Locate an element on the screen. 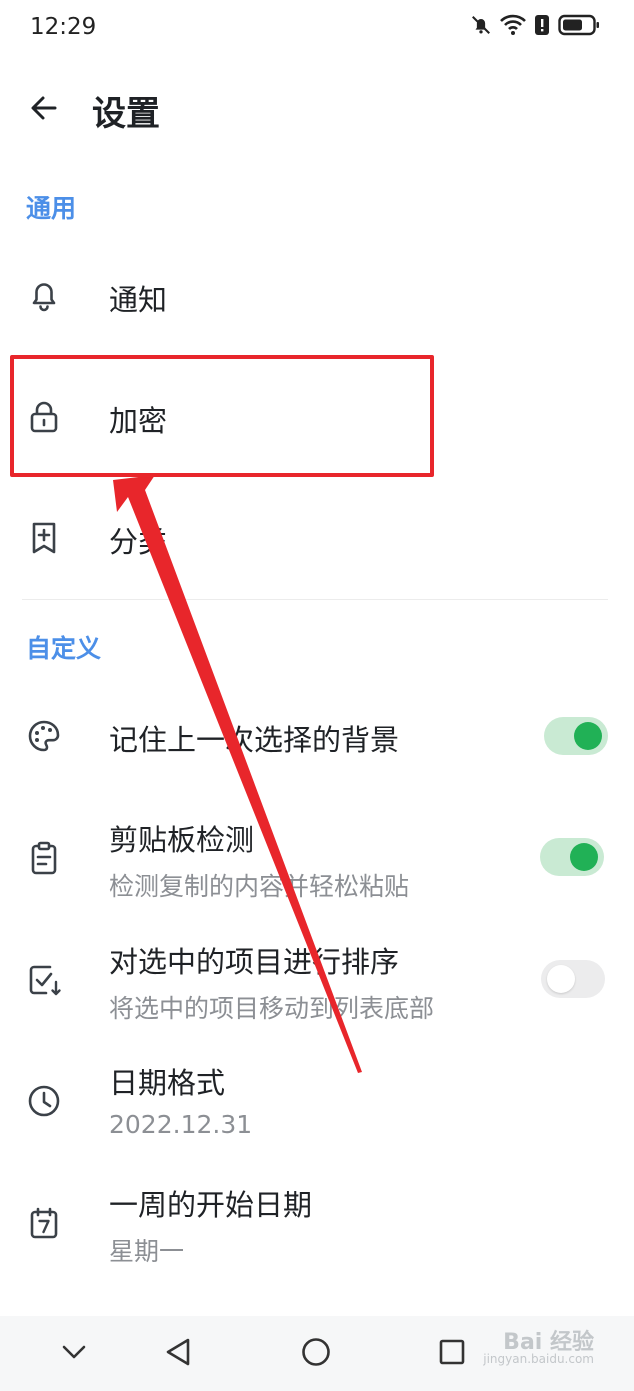 This screenshot has width=634, height=1391. section-divider is located at coordinates (315, 599).